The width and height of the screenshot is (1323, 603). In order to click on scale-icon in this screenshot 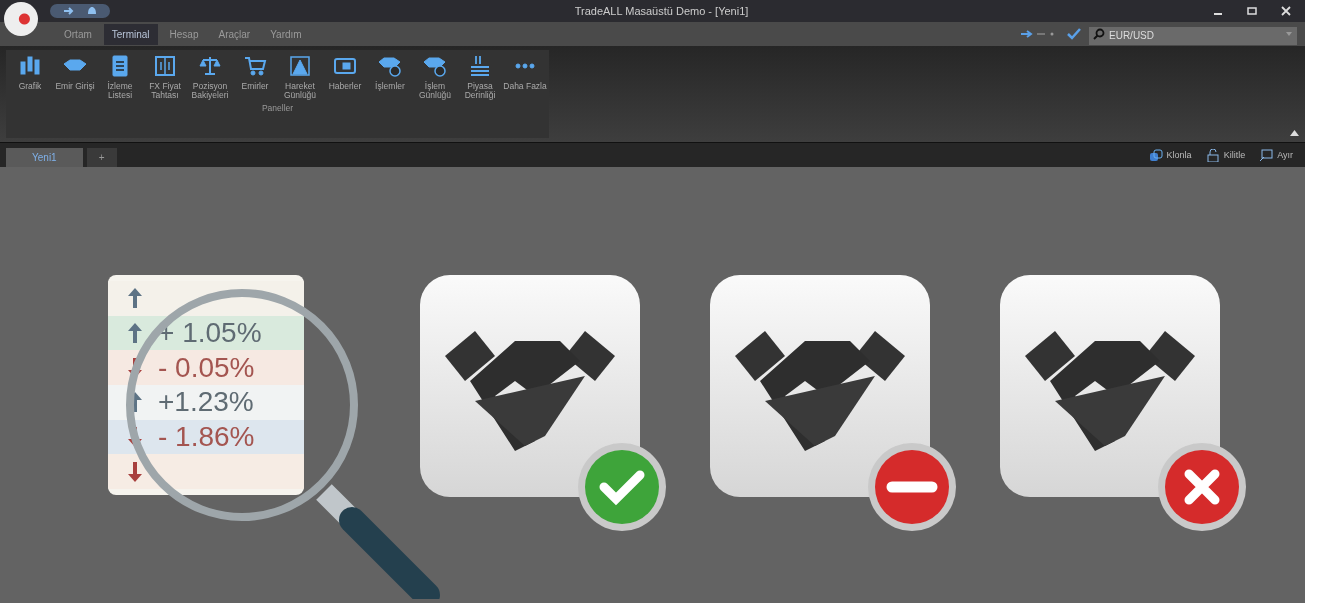, I will do `click(210, 66)`.